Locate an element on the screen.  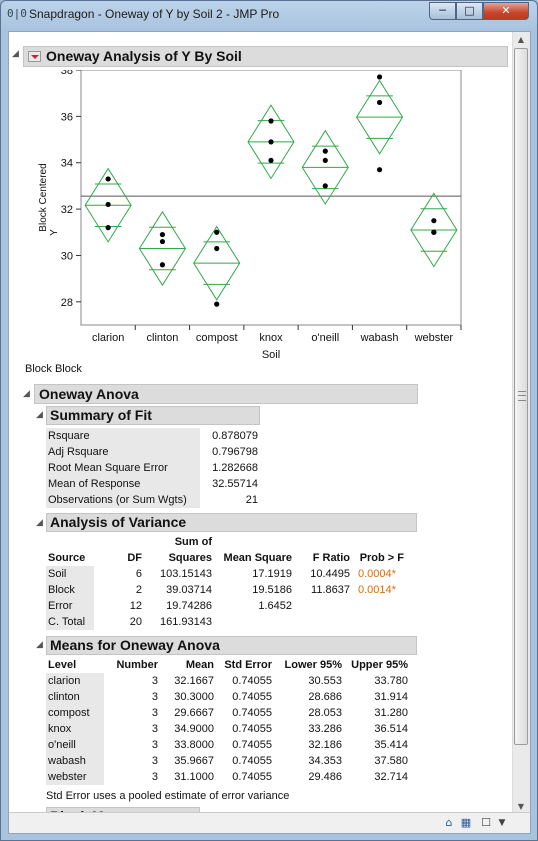
vertical-scrollbar: ▲ ▼ is located at coordinates (521, 423).